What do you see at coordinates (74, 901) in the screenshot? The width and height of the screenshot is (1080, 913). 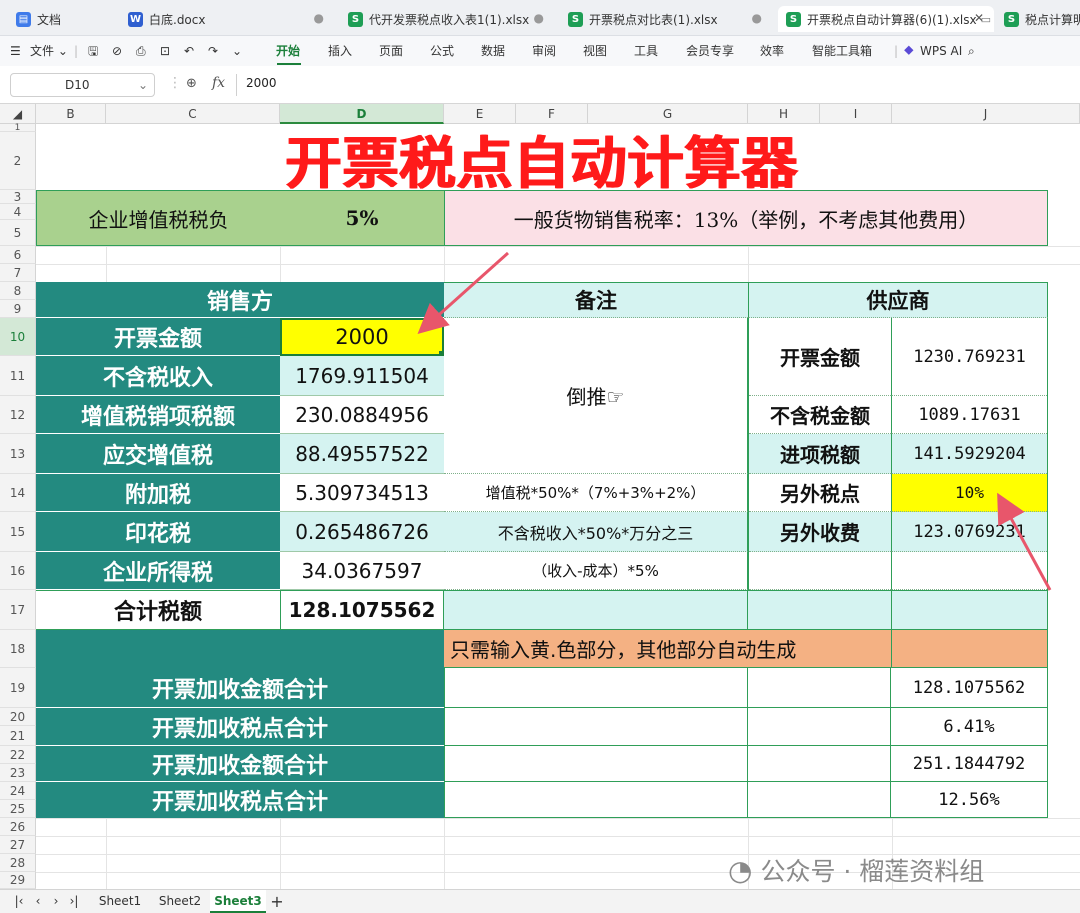 I see `last-sheet-icon: ›|` at bounding box center [74, 901].